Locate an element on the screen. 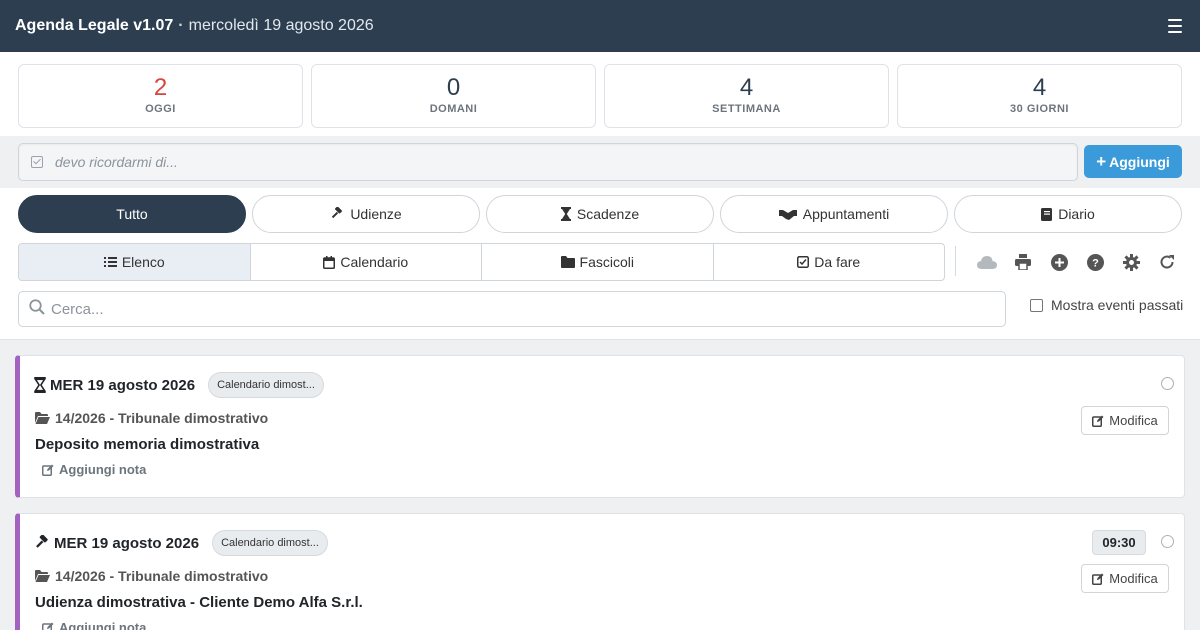 The width and height of the screenshot is (1200, 630). plus-icon: + is located at coordinates (1101, 161).